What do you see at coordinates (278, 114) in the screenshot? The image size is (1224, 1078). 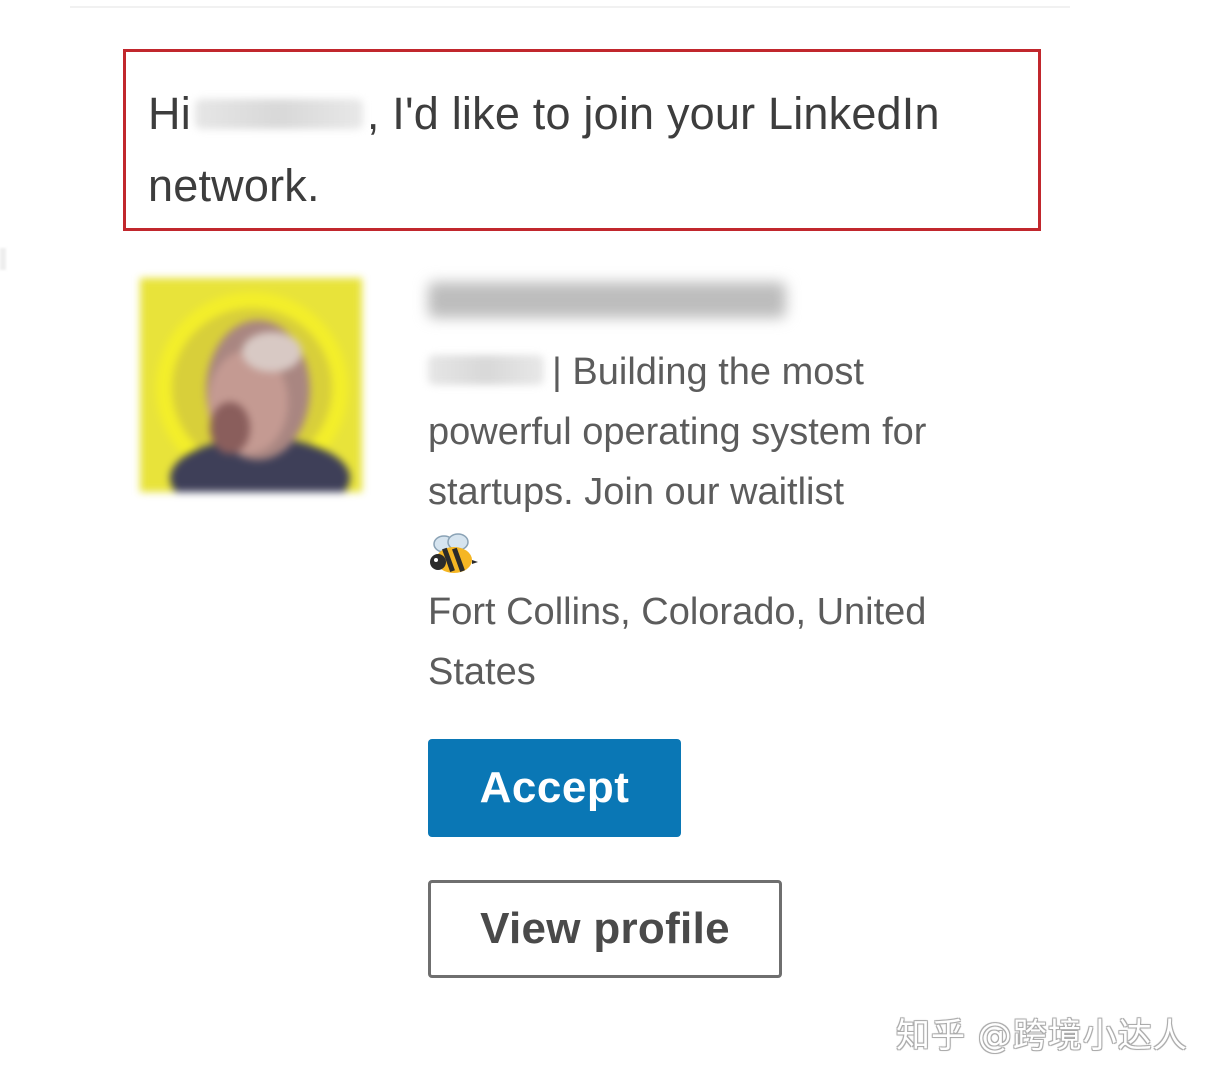 I see `redacted-recipient-name` at bounding box center [278, 114].